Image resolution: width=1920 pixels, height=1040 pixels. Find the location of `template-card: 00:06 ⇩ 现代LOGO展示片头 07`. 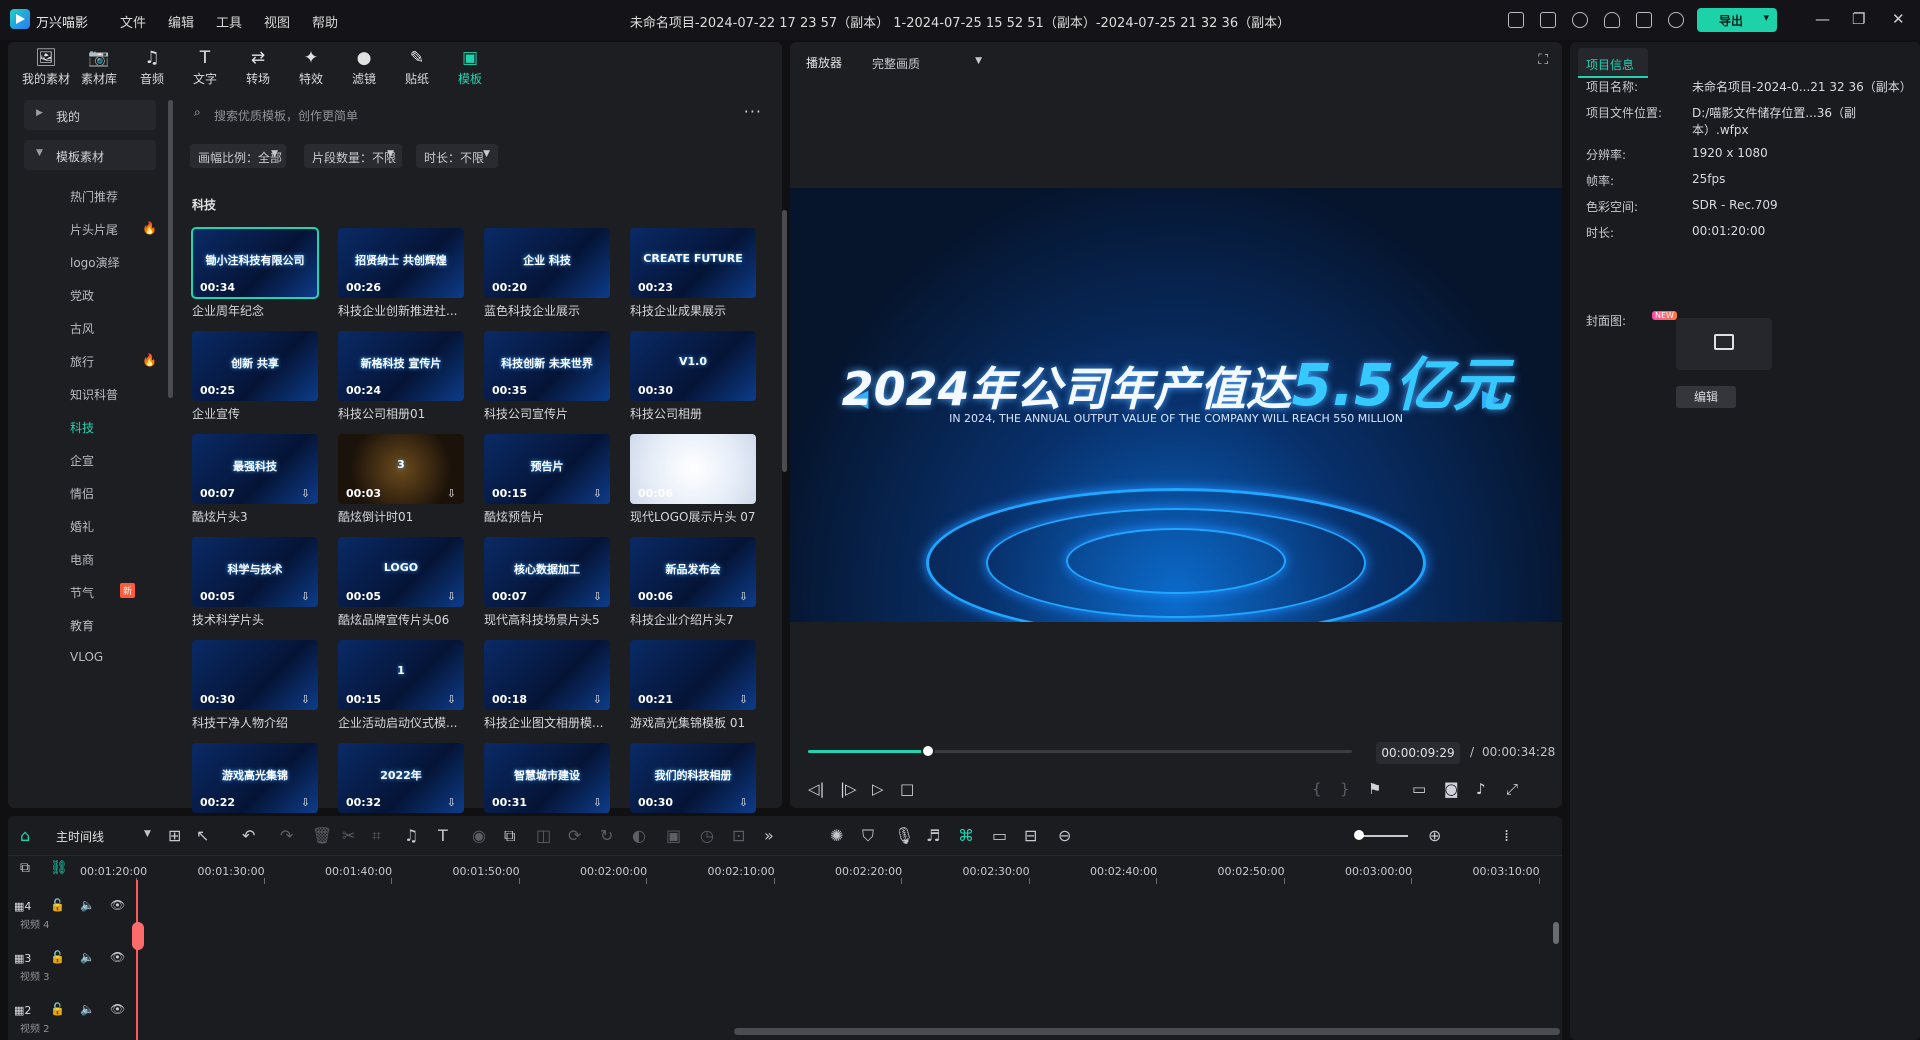

template-card: 00:06 ⇩ 现代LOGO展示片头 07 is located at coordinates (693, 479).